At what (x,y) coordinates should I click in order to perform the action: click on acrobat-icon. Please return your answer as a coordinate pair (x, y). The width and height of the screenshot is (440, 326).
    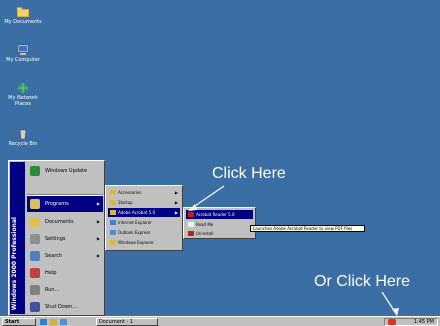
    Looking at the image, I should click on (191, 214).